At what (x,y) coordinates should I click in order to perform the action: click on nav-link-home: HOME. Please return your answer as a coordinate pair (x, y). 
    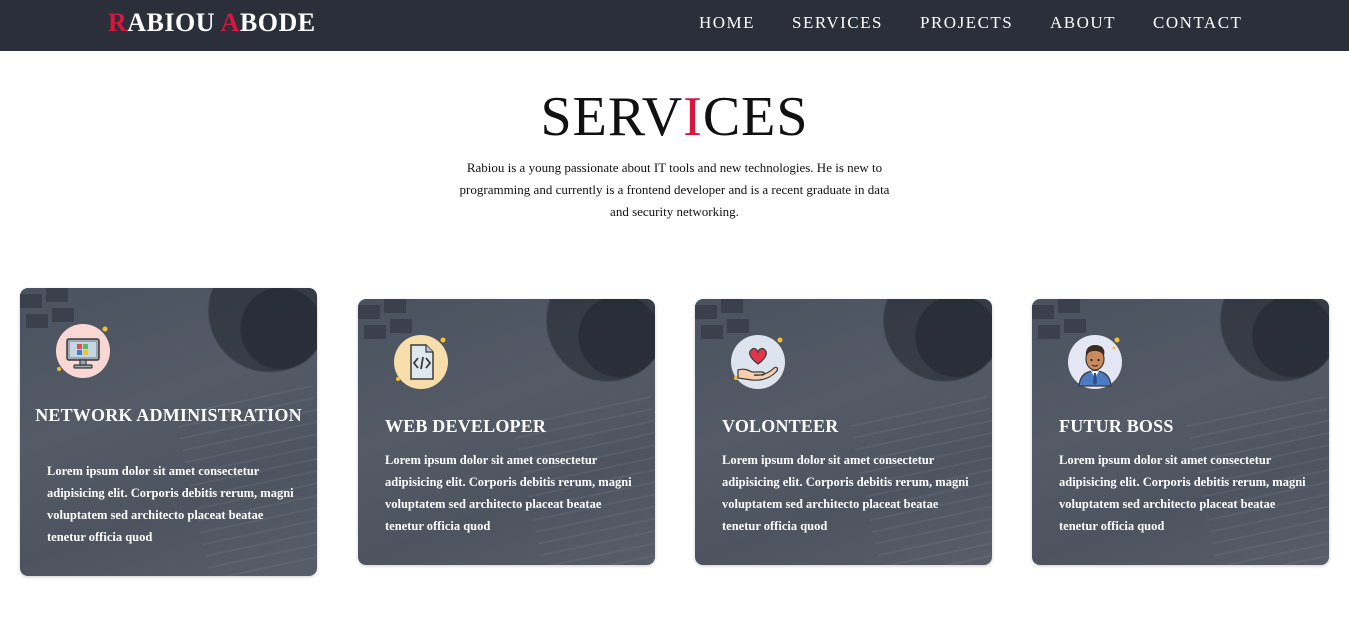
    Looking at the image, I should click on (727, 23).